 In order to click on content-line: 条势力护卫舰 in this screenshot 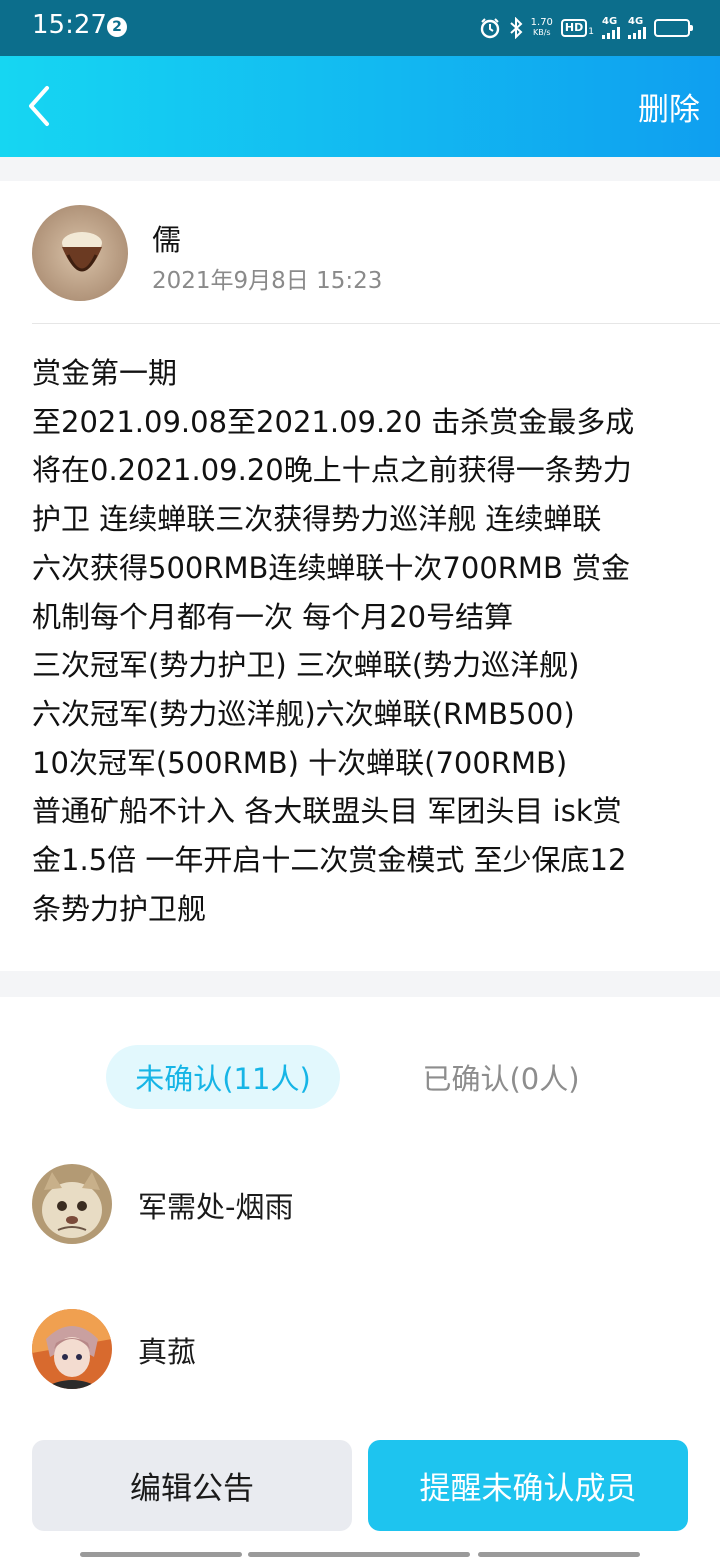, I will do `click(119, 908)`.